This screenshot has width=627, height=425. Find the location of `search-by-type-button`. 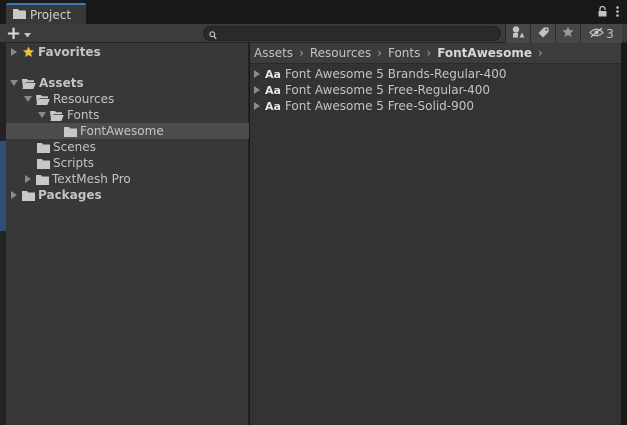

search-by-type-button is located at coordinates (517, 33).